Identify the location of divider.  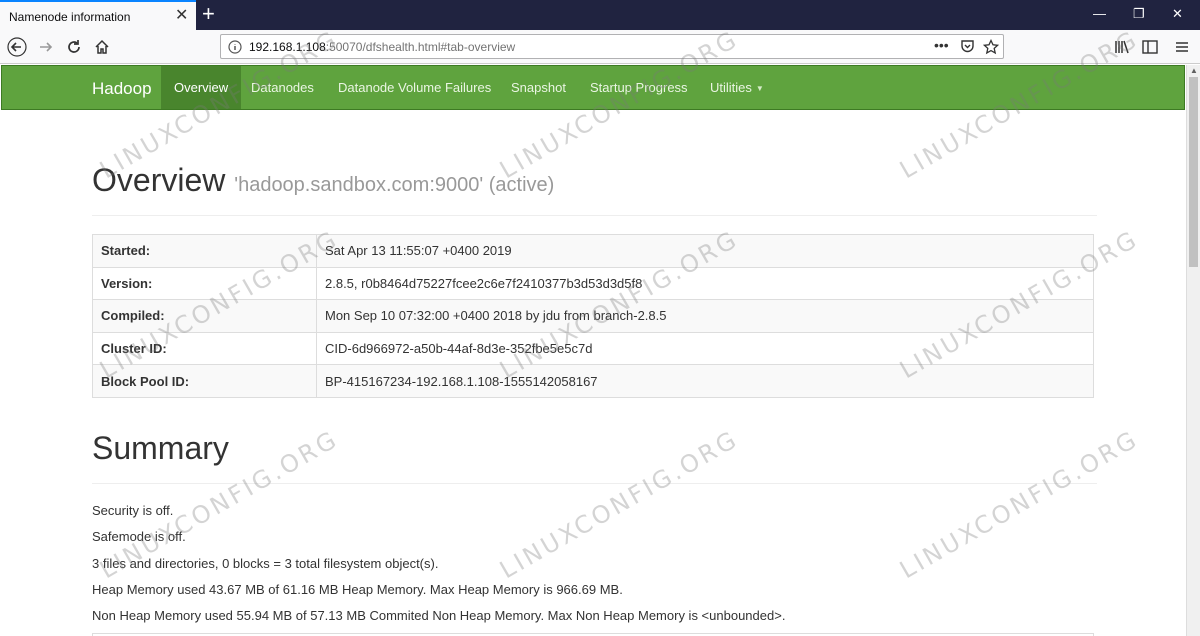
(594, 215).